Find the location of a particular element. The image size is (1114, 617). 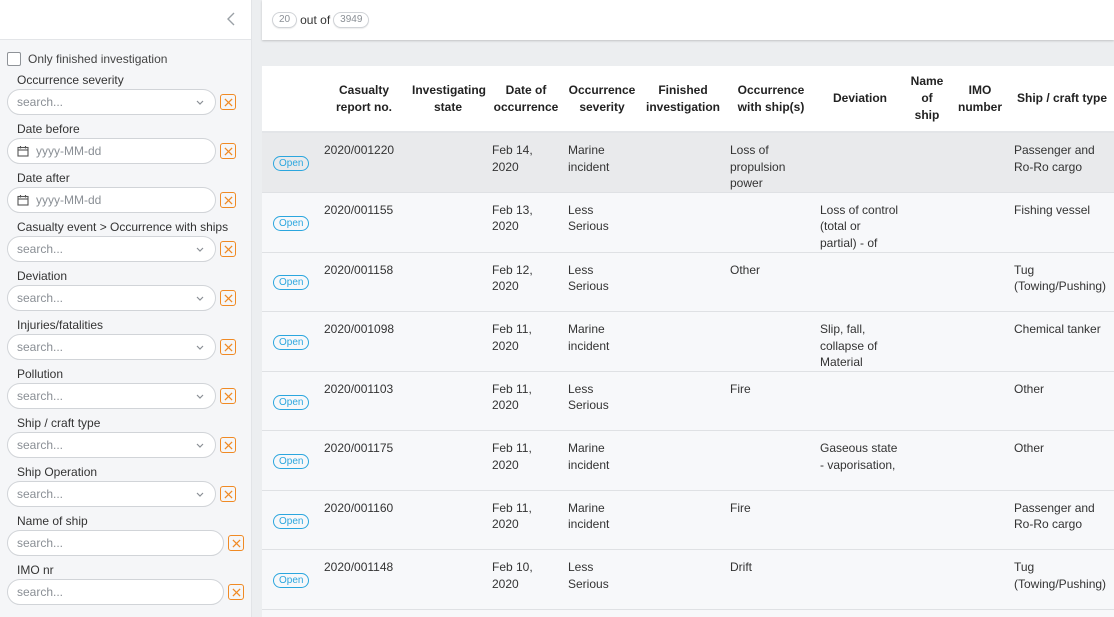

filter-date-after: Date after yyyy-MM-dd is located at coordinates (125, 192).